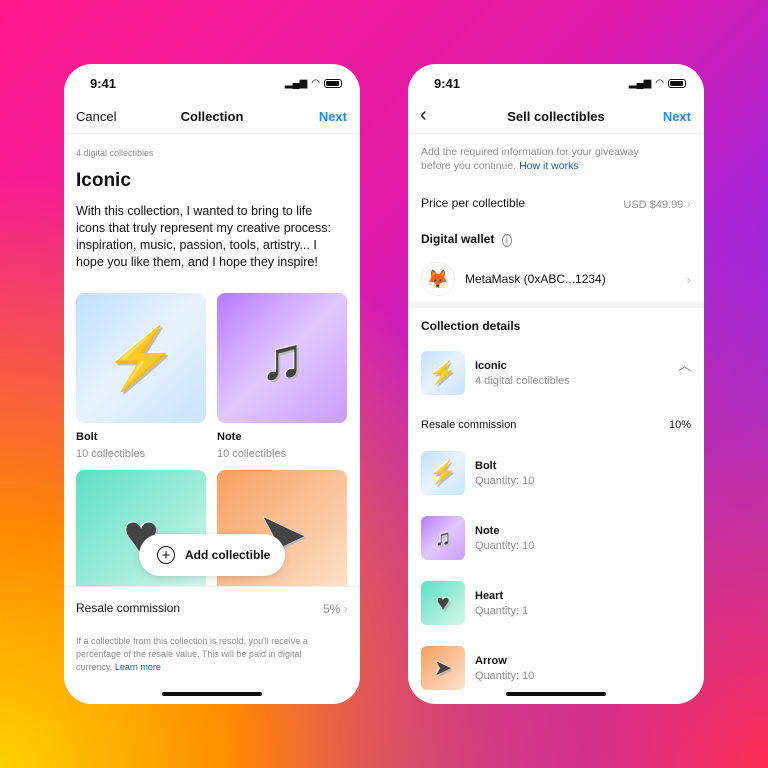 The width and height of the screenshot is (768, 768). Describe the element at coordinates (471, 326) in the screenshot. I see `details-heading: Collection details` at that location.